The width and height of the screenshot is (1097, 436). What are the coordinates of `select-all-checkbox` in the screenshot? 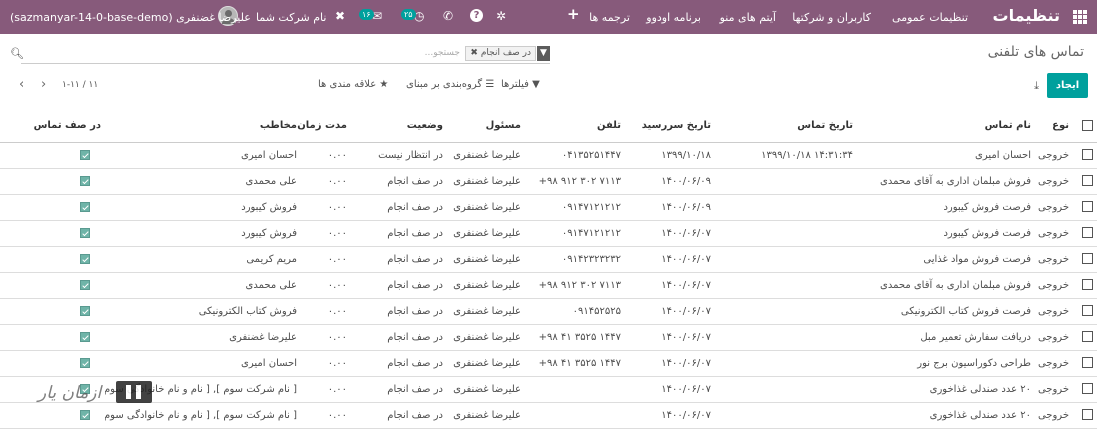 It's located at (1085, 126).